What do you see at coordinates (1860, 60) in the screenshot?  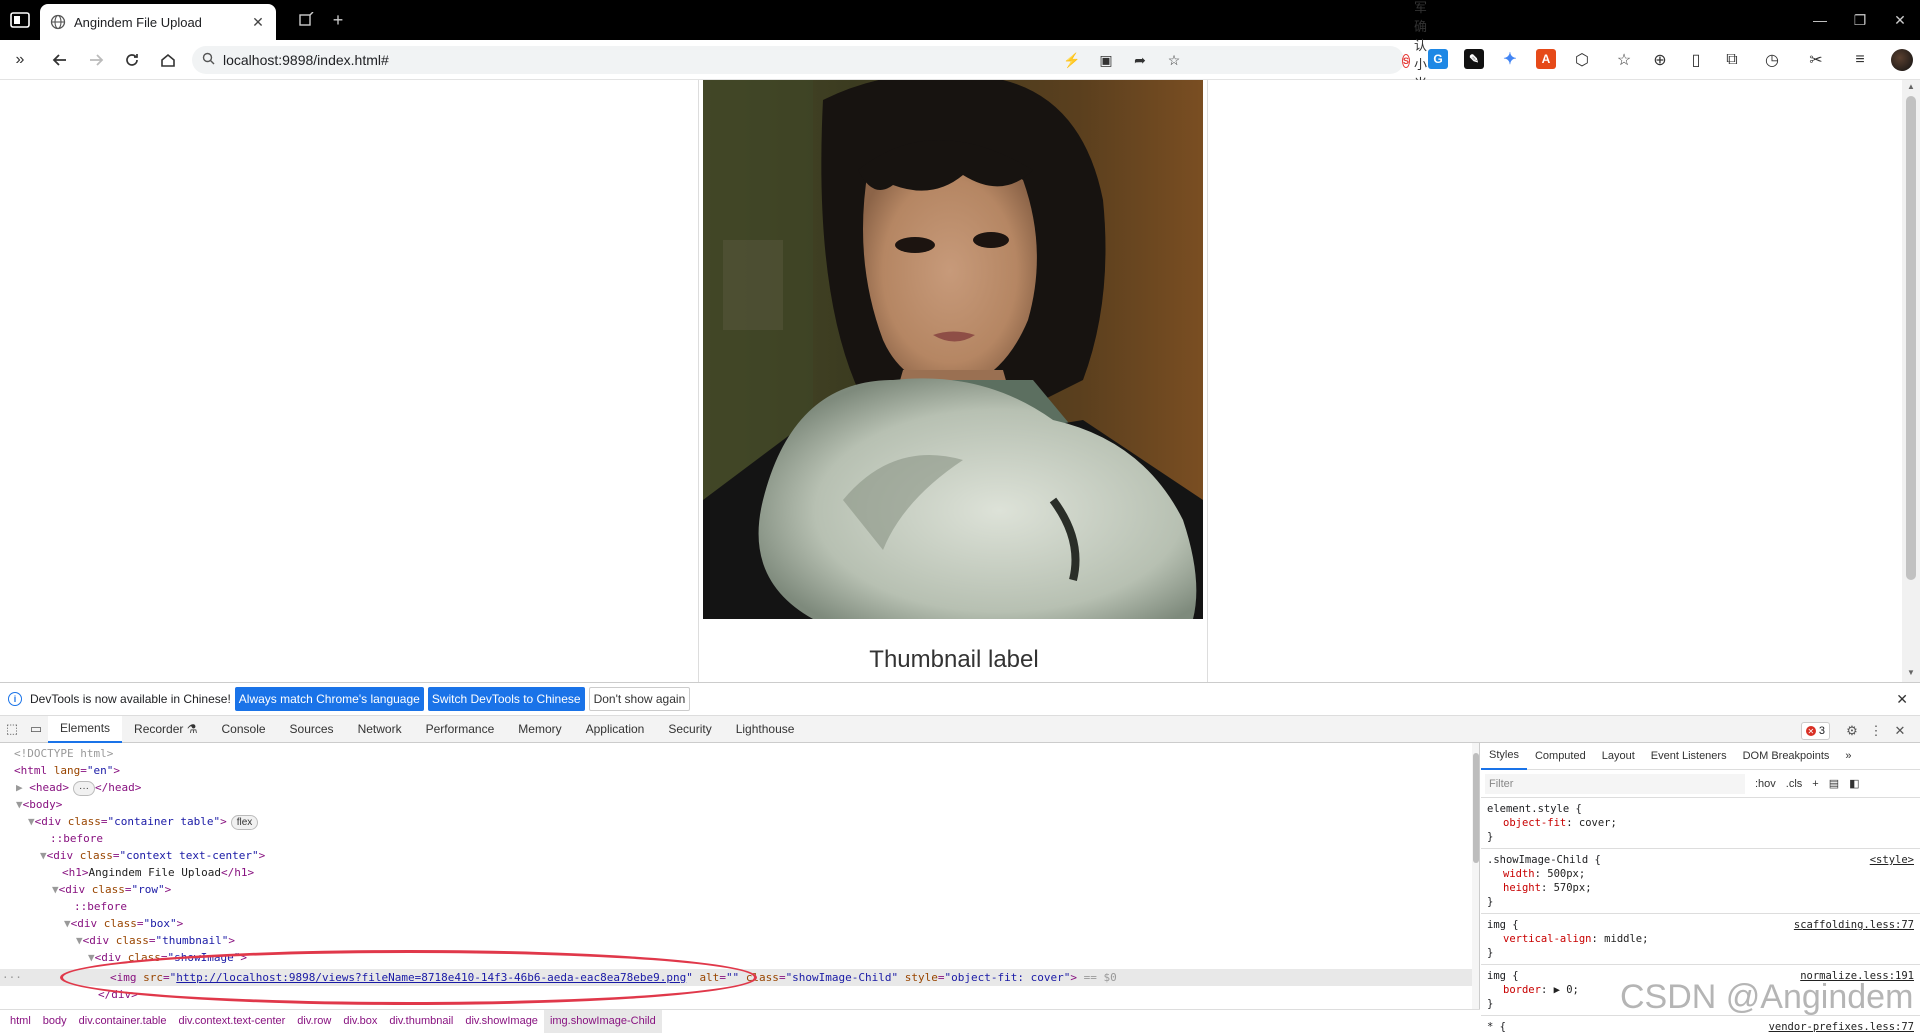 I see `menu-icon: ≡` at bounding box center [1860, 60].